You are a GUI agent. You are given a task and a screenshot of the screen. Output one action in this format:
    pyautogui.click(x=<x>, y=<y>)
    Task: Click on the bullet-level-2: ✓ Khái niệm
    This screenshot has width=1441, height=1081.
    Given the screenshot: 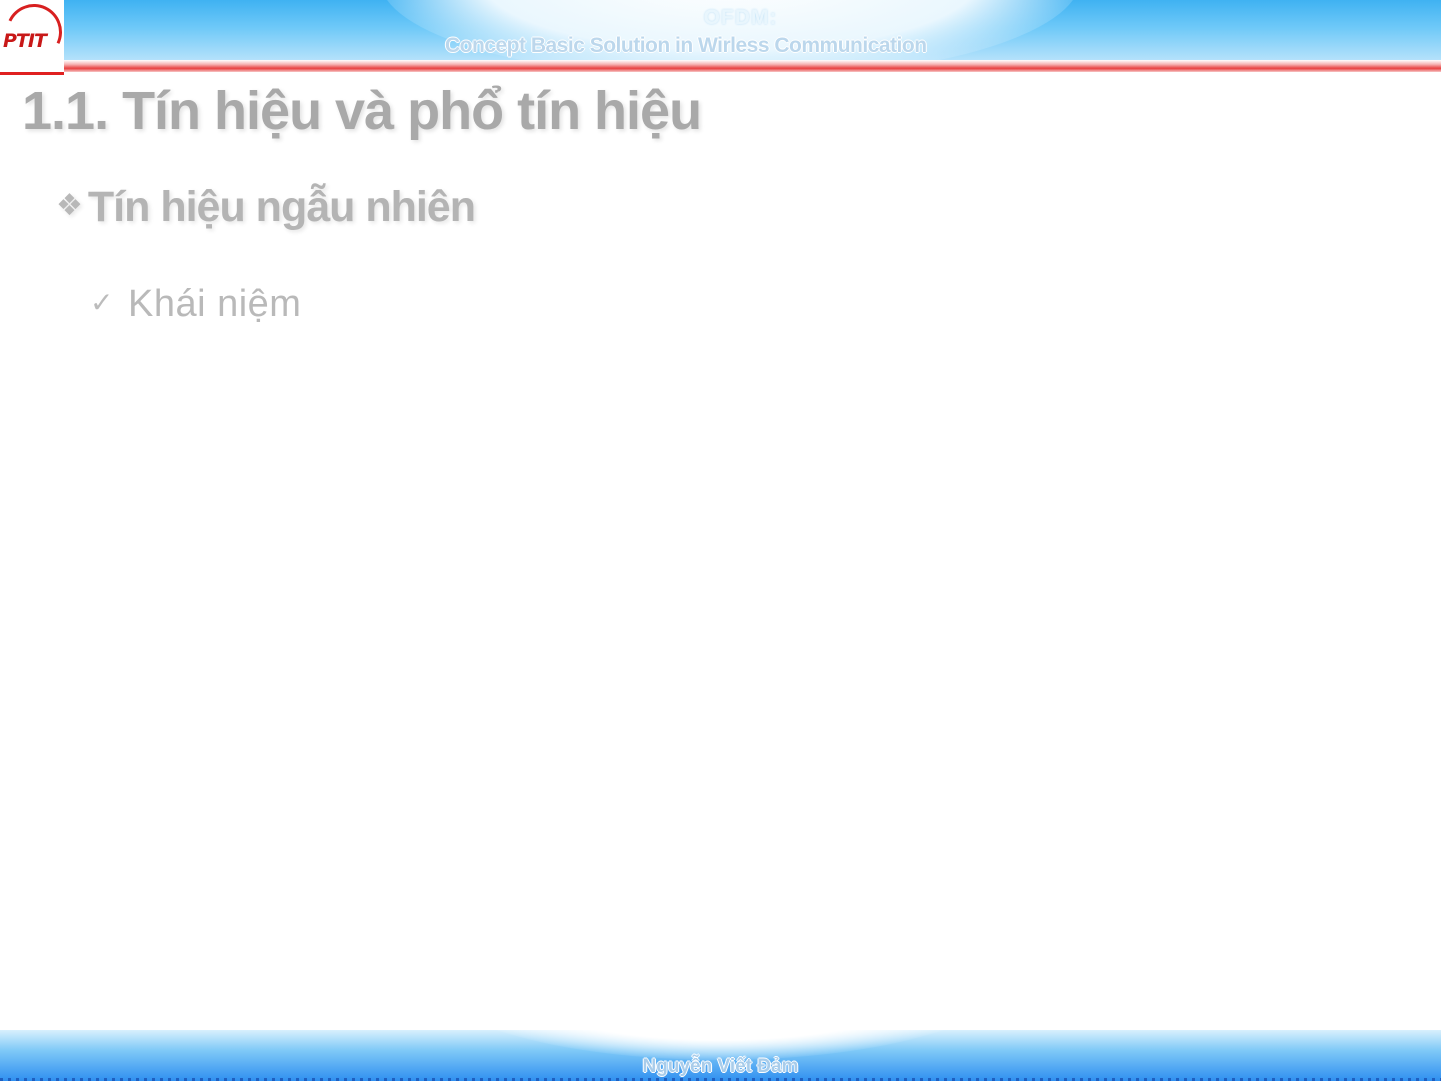 What is the action you would take?
    pyautogui.click(x=195, y=304)
    